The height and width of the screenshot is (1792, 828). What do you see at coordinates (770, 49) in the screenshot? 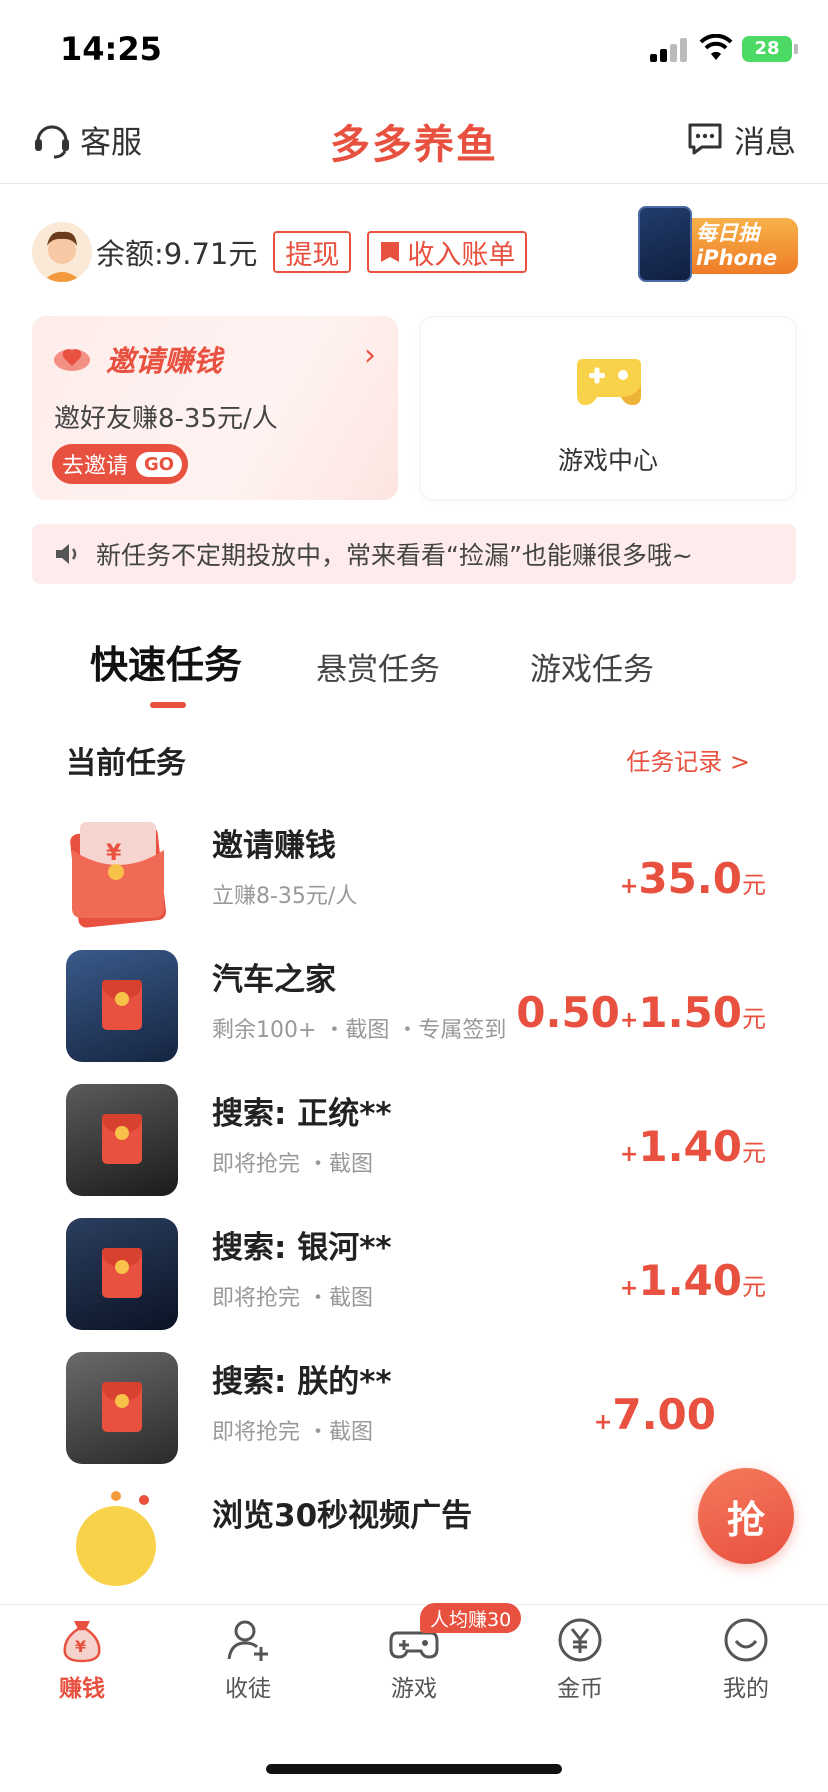
I see `battery-icon: 28` at bounding box center [770, 49].